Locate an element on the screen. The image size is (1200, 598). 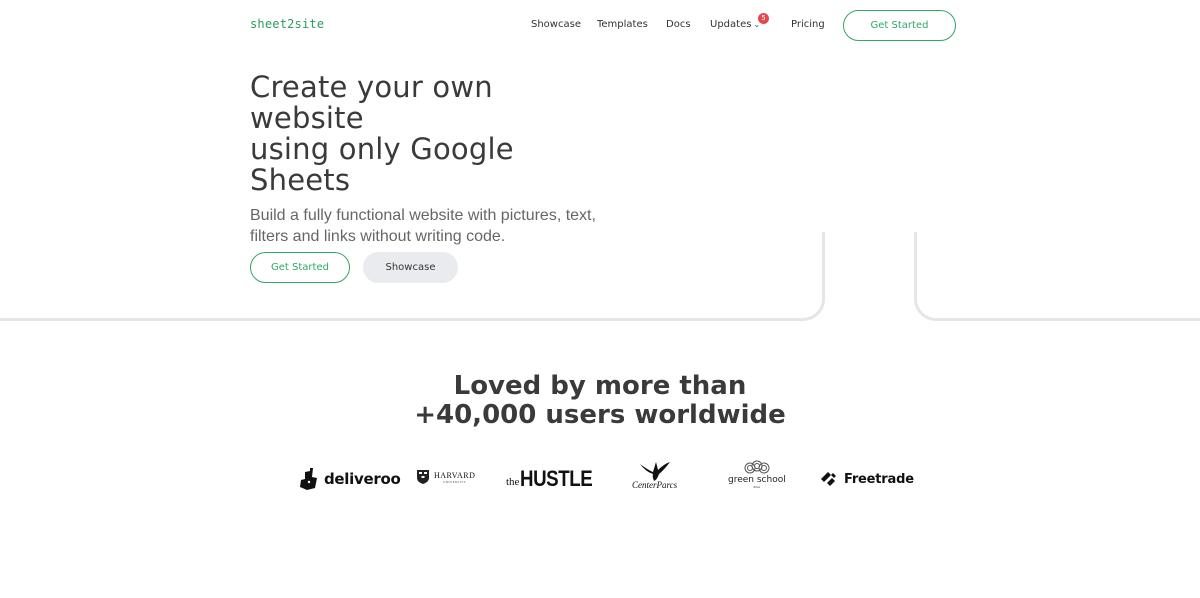
freetrade-wordmark: Freetrade is located at coordinates (879, 479).